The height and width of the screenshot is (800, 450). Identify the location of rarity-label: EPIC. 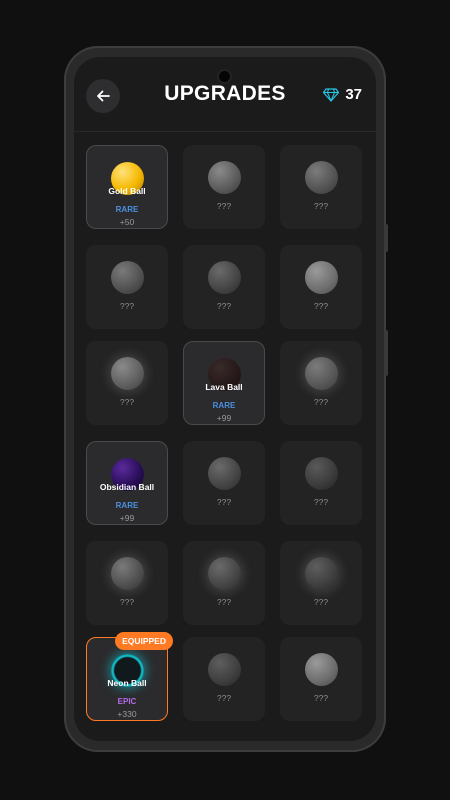
(127, 701).